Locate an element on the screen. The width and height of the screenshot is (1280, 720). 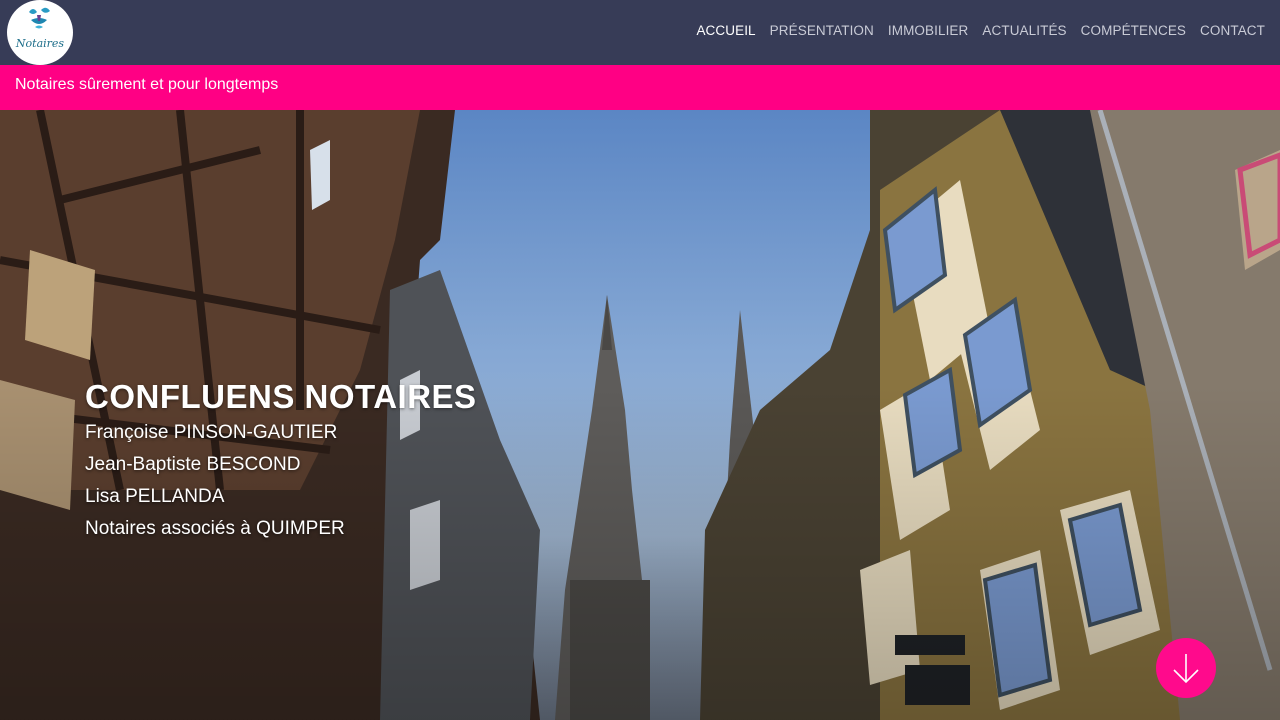
nav-competences: COMPÉTENCES is located at coordinates (1133, 30).